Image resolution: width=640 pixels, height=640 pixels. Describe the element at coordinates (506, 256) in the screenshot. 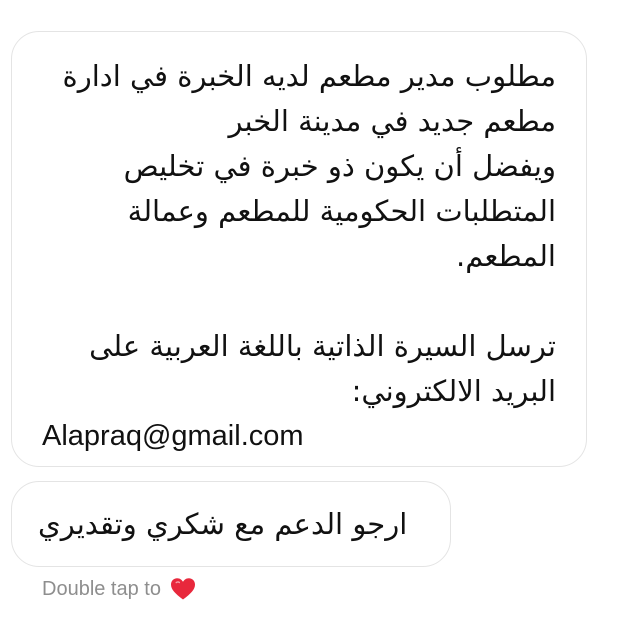

I see `message-line: المطعم.` at that location.